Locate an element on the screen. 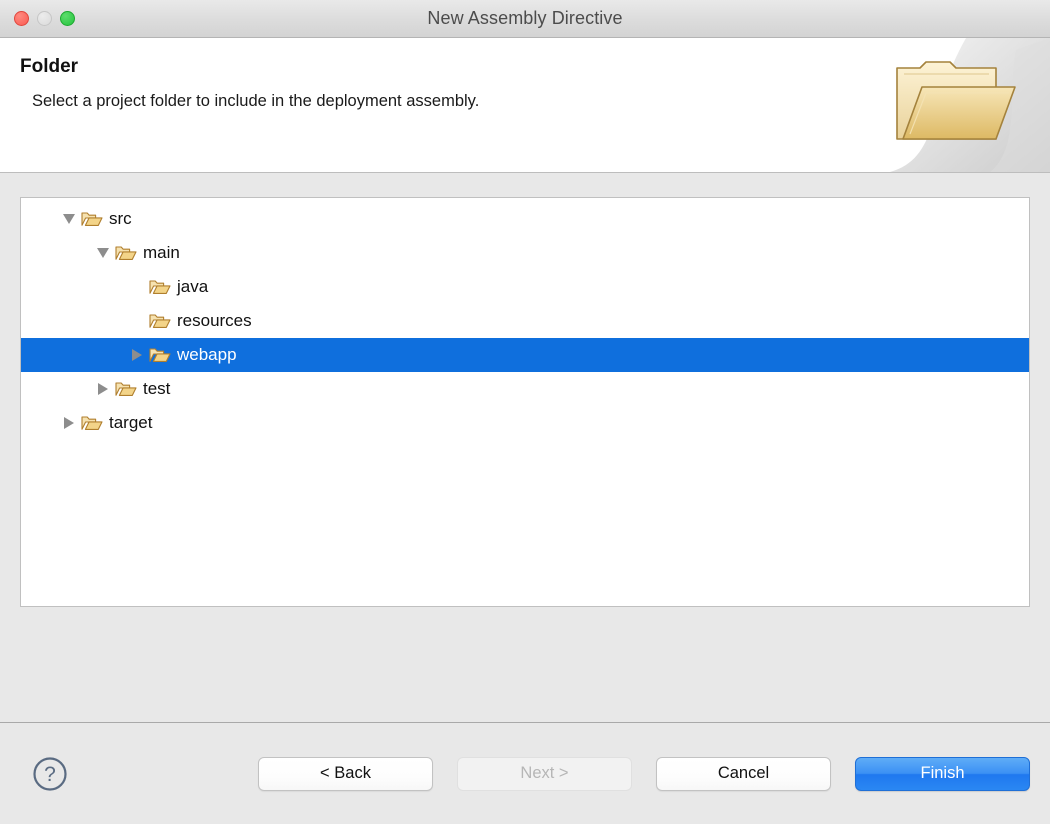 This screenshot has width=1050, height=824. title-bar: New Assembly Directive is located at coordinates (525, 19).